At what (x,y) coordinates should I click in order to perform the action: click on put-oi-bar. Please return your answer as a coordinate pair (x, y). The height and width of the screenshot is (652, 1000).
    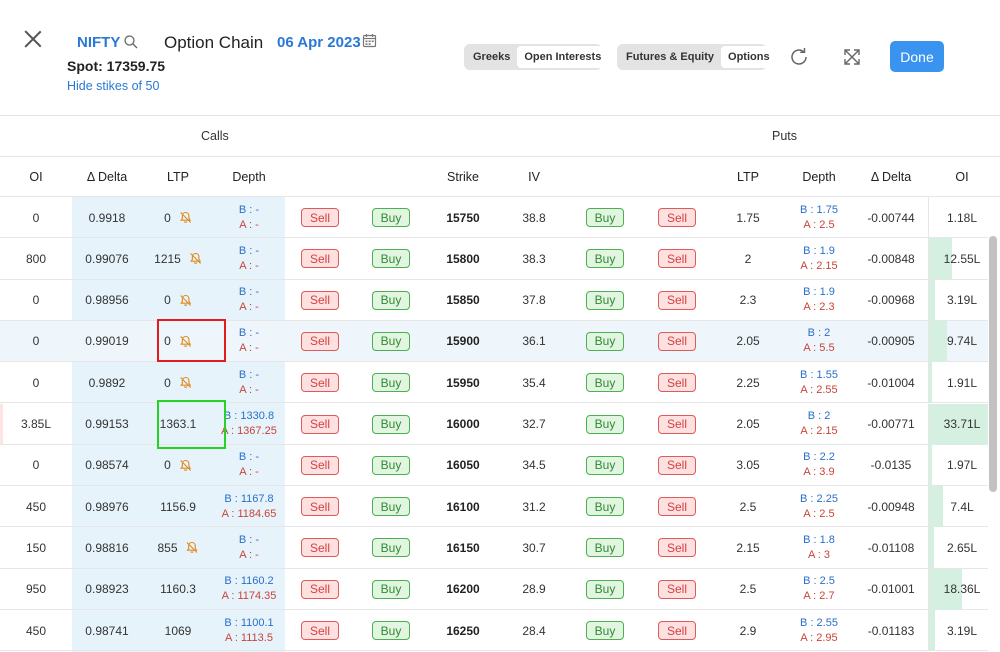
    Looking at the image, I should click on (932, 630).